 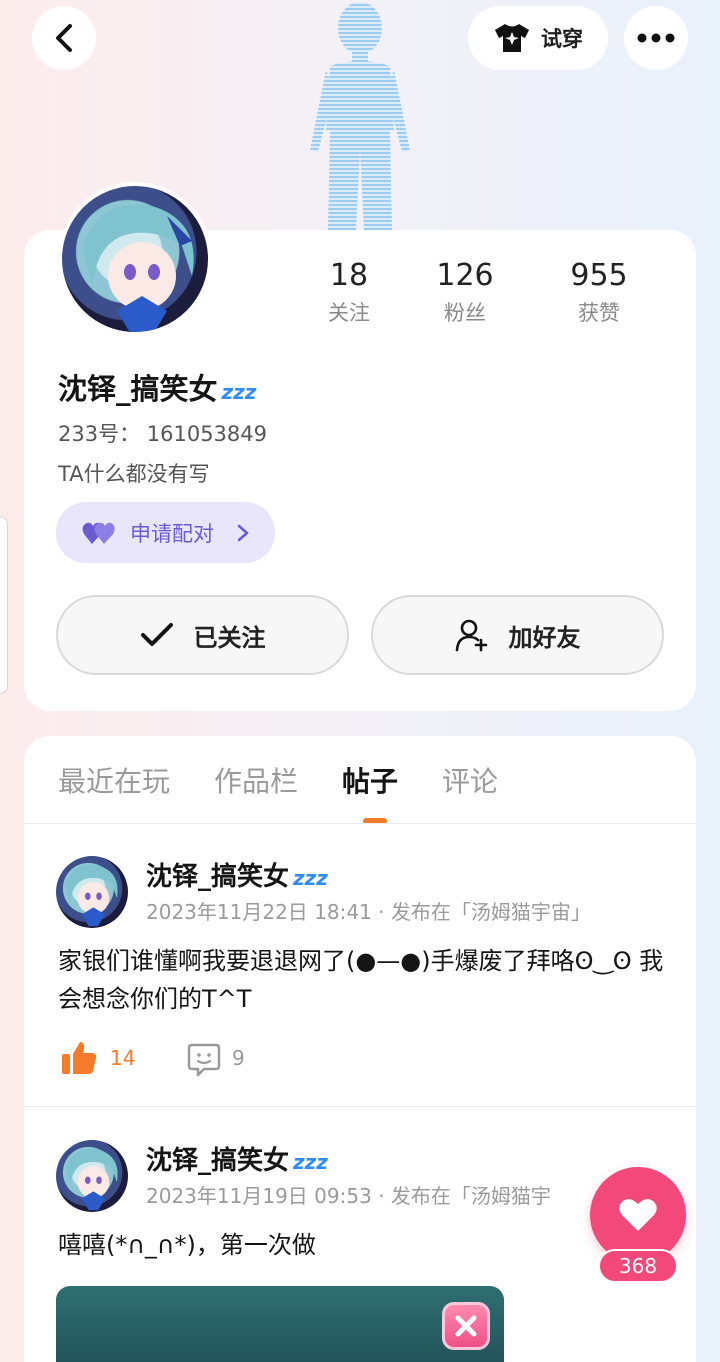 I want to click on username: 沈铎_搞笑女 zzz, so click(x=157, y=387).